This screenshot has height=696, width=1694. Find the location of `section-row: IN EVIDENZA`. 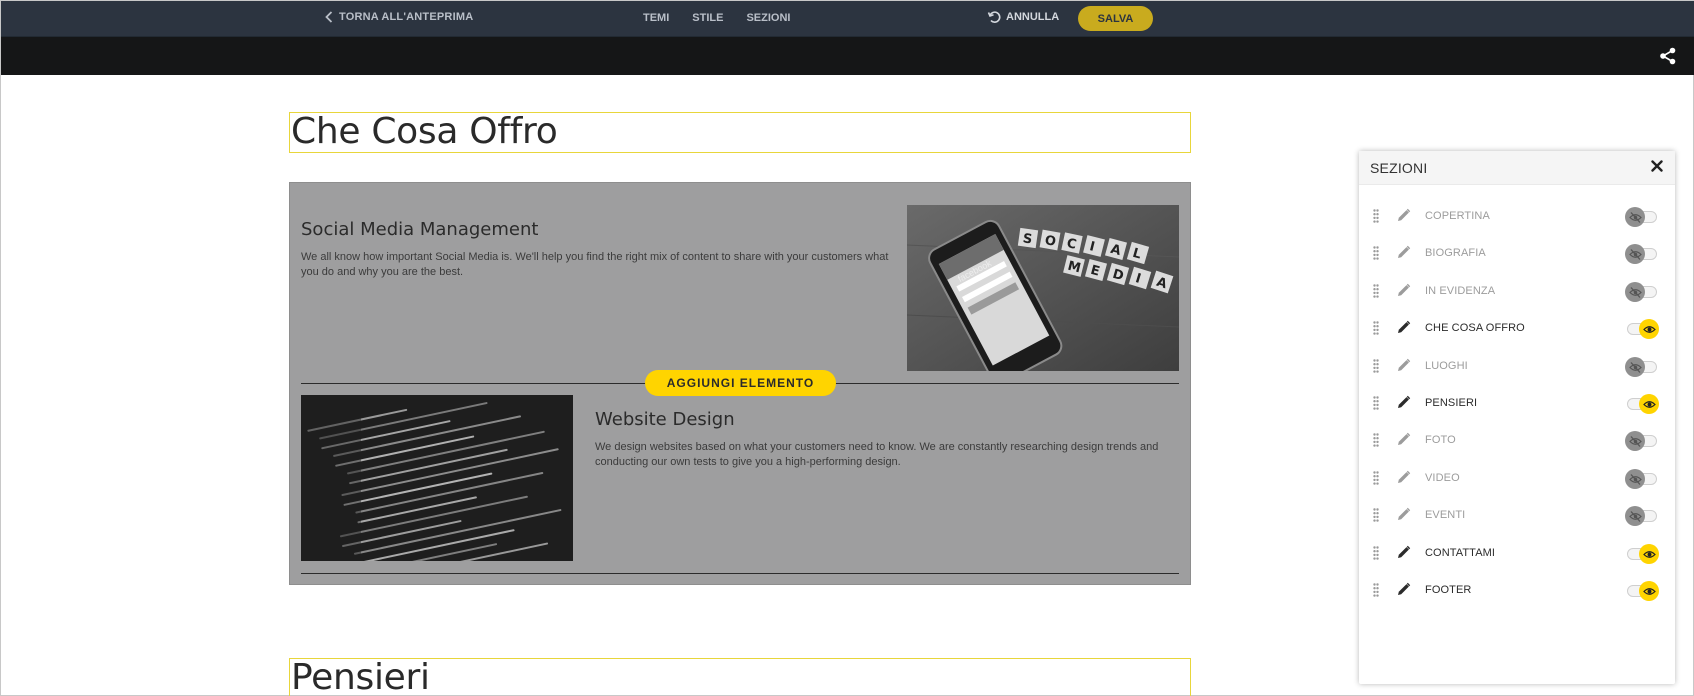

section-row: IN EVIDENZA is located at coordinates (1517, 291).